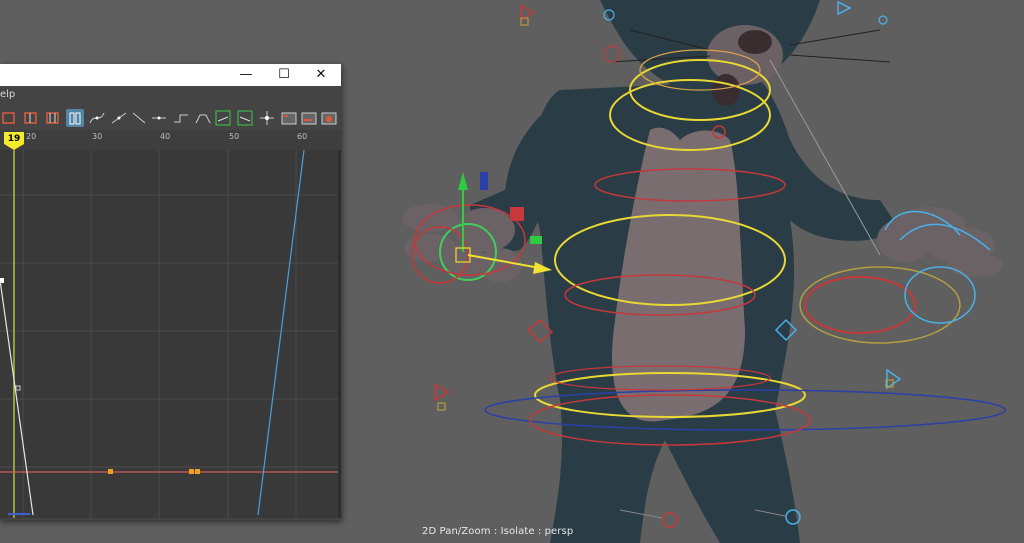 Image resolution: width=1024 pixels, height=543 pixels. Describe the element at coordinates (9, 118) in the screenshot. I see `frame-all-icon` at that location.